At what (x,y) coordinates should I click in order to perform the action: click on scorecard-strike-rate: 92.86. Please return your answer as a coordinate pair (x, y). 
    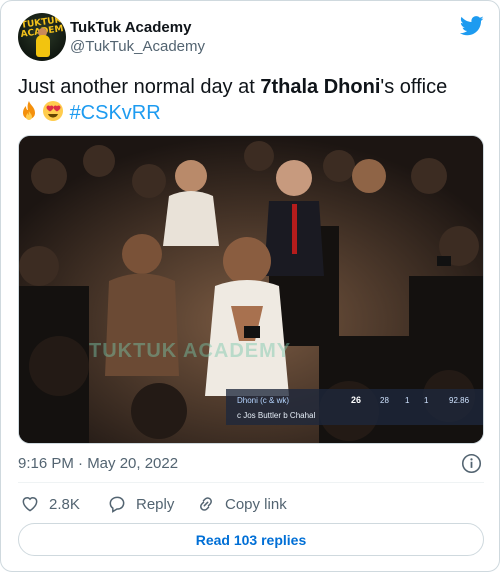
    Looking at the image, I should click on (459, 400).